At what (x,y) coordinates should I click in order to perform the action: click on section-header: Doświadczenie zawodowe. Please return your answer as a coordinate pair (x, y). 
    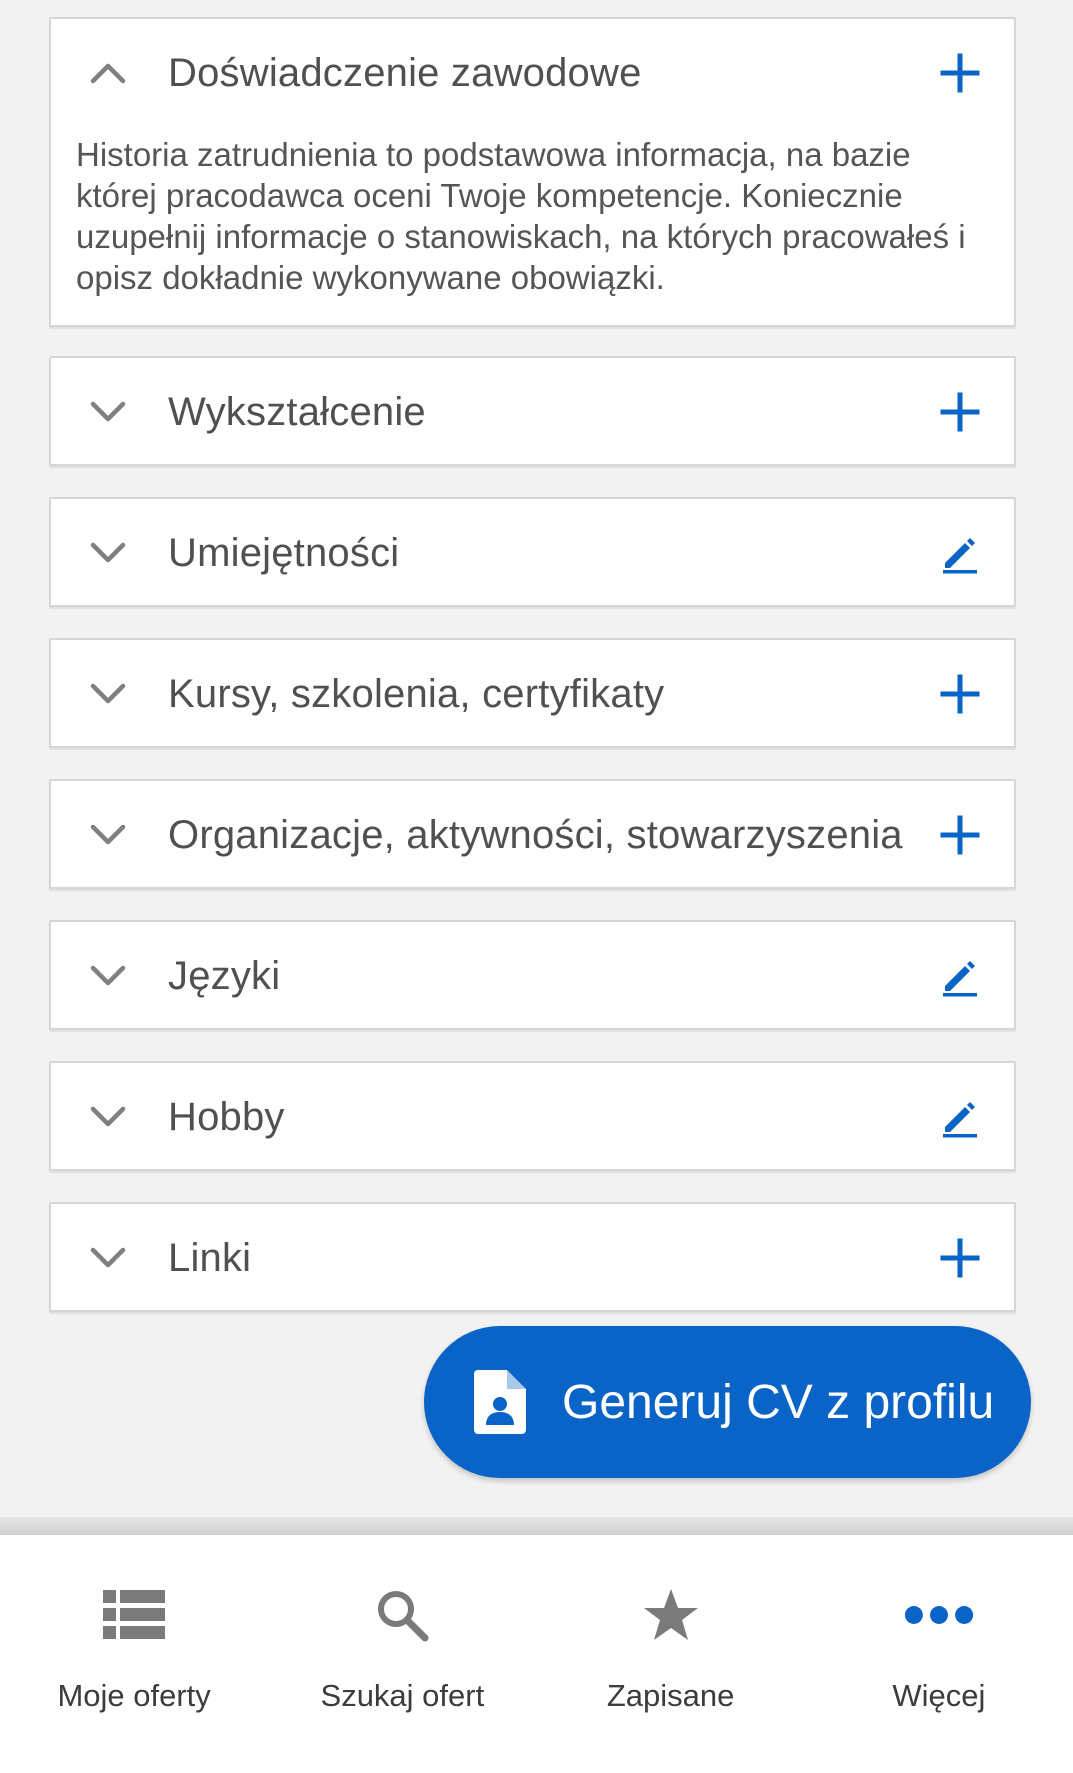
    Looking at the image, I should click on (532, 73).